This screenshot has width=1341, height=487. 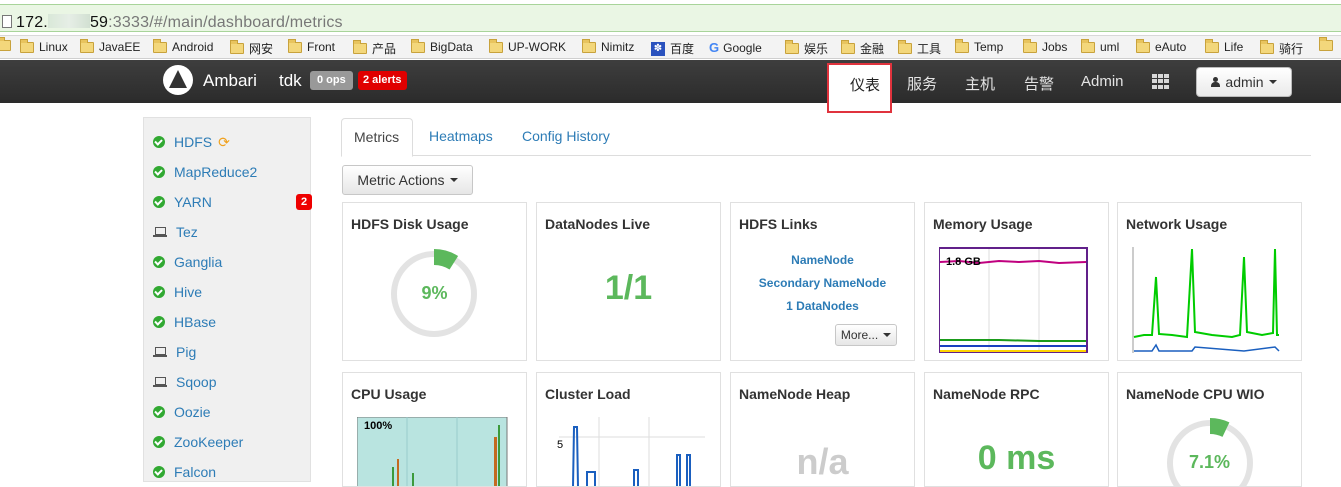 What do you see at coordinates (714, 47) in the screenshot?
I see `google-icon: G` at bounding box center [714, 47].